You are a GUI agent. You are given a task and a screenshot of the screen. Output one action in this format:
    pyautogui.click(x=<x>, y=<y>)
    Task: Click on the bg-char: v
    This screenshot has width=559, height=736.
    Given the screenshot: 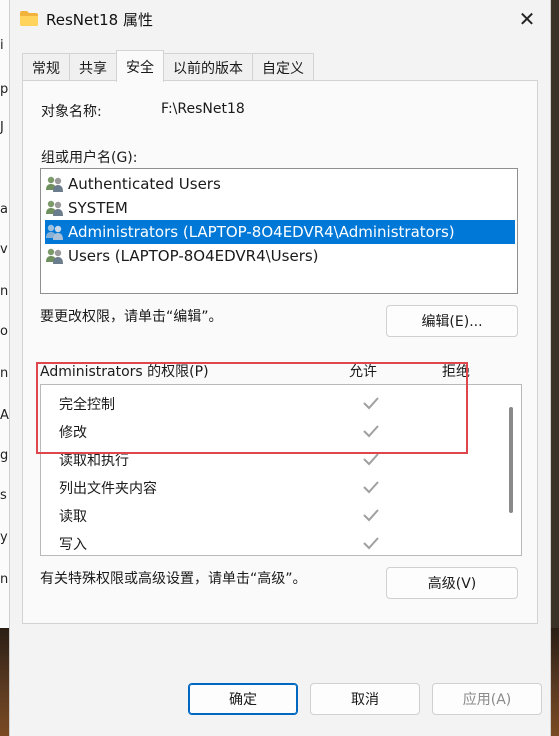 What is the action you would take?
    pyautogui.click(x=4, y=249)
    